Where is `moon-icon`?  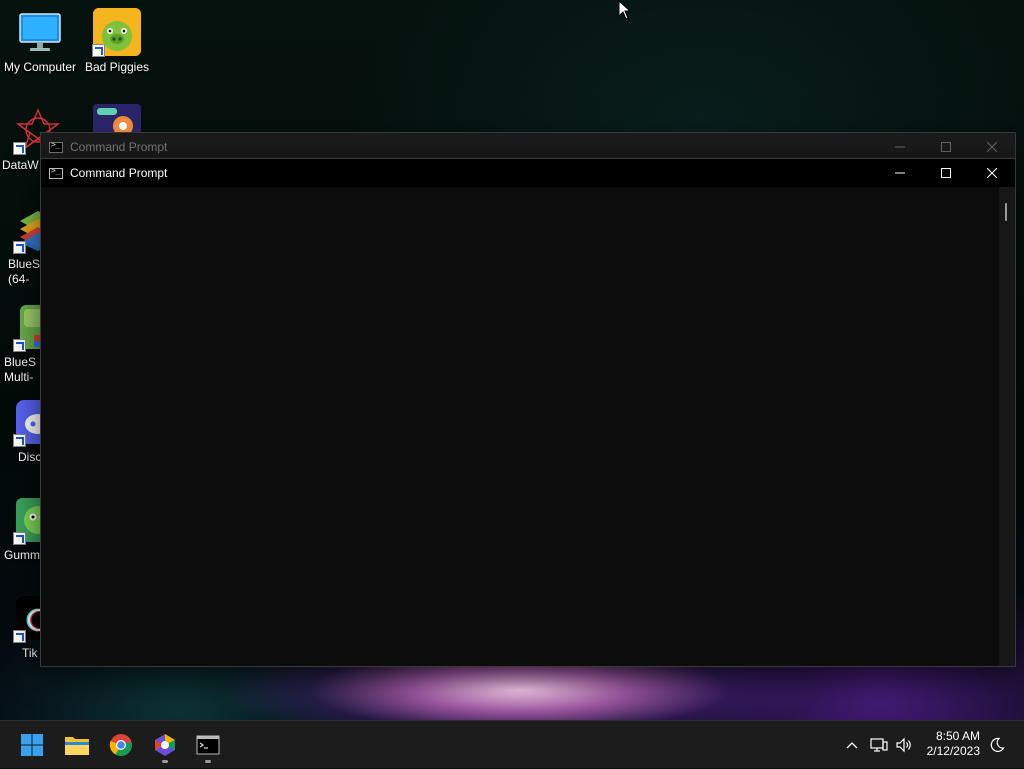 moon-icon is located at coordinates (997, 744).